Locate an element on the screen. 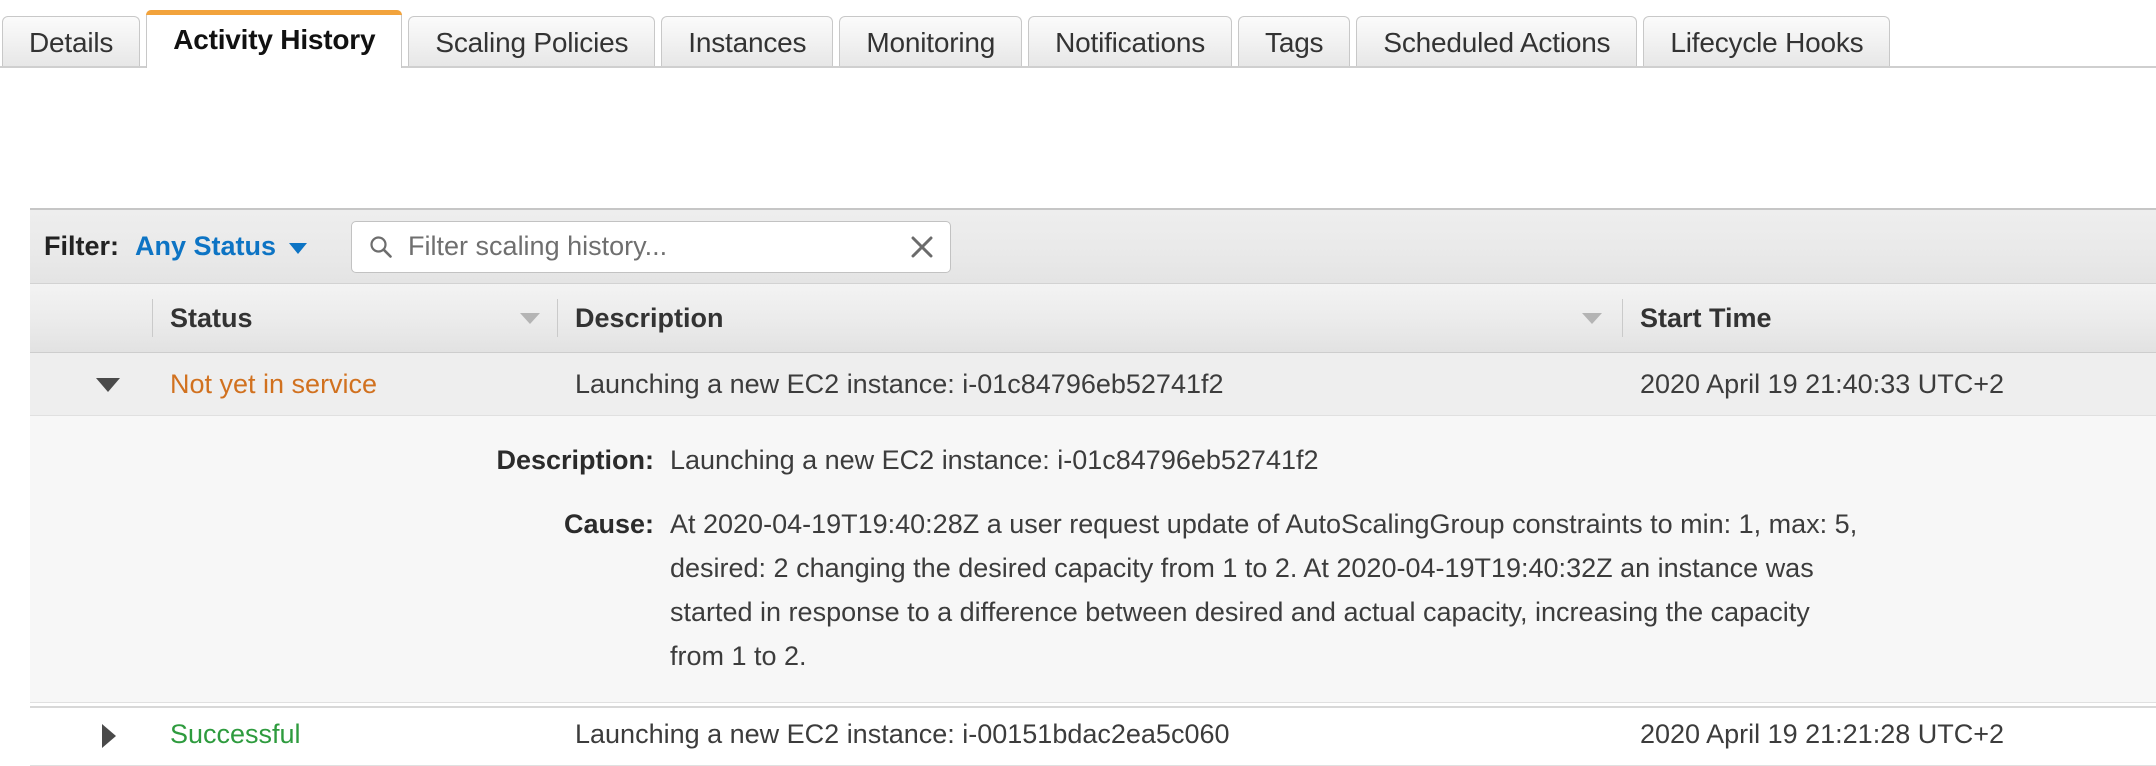  tab-instances: Instances is located at coordinates (747, 42).